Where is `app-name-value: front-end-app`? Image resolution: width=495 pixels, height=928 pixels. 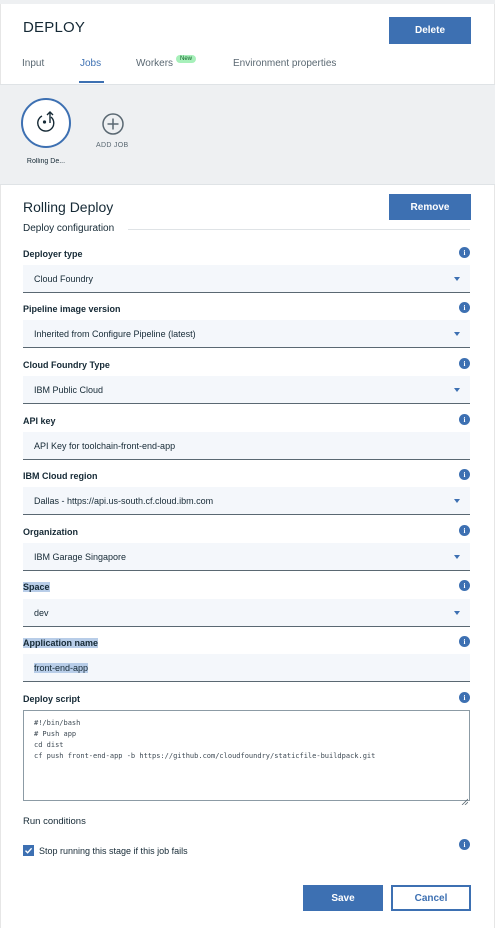 app-name-value: front-end-app is located at coordinates (61, 668).